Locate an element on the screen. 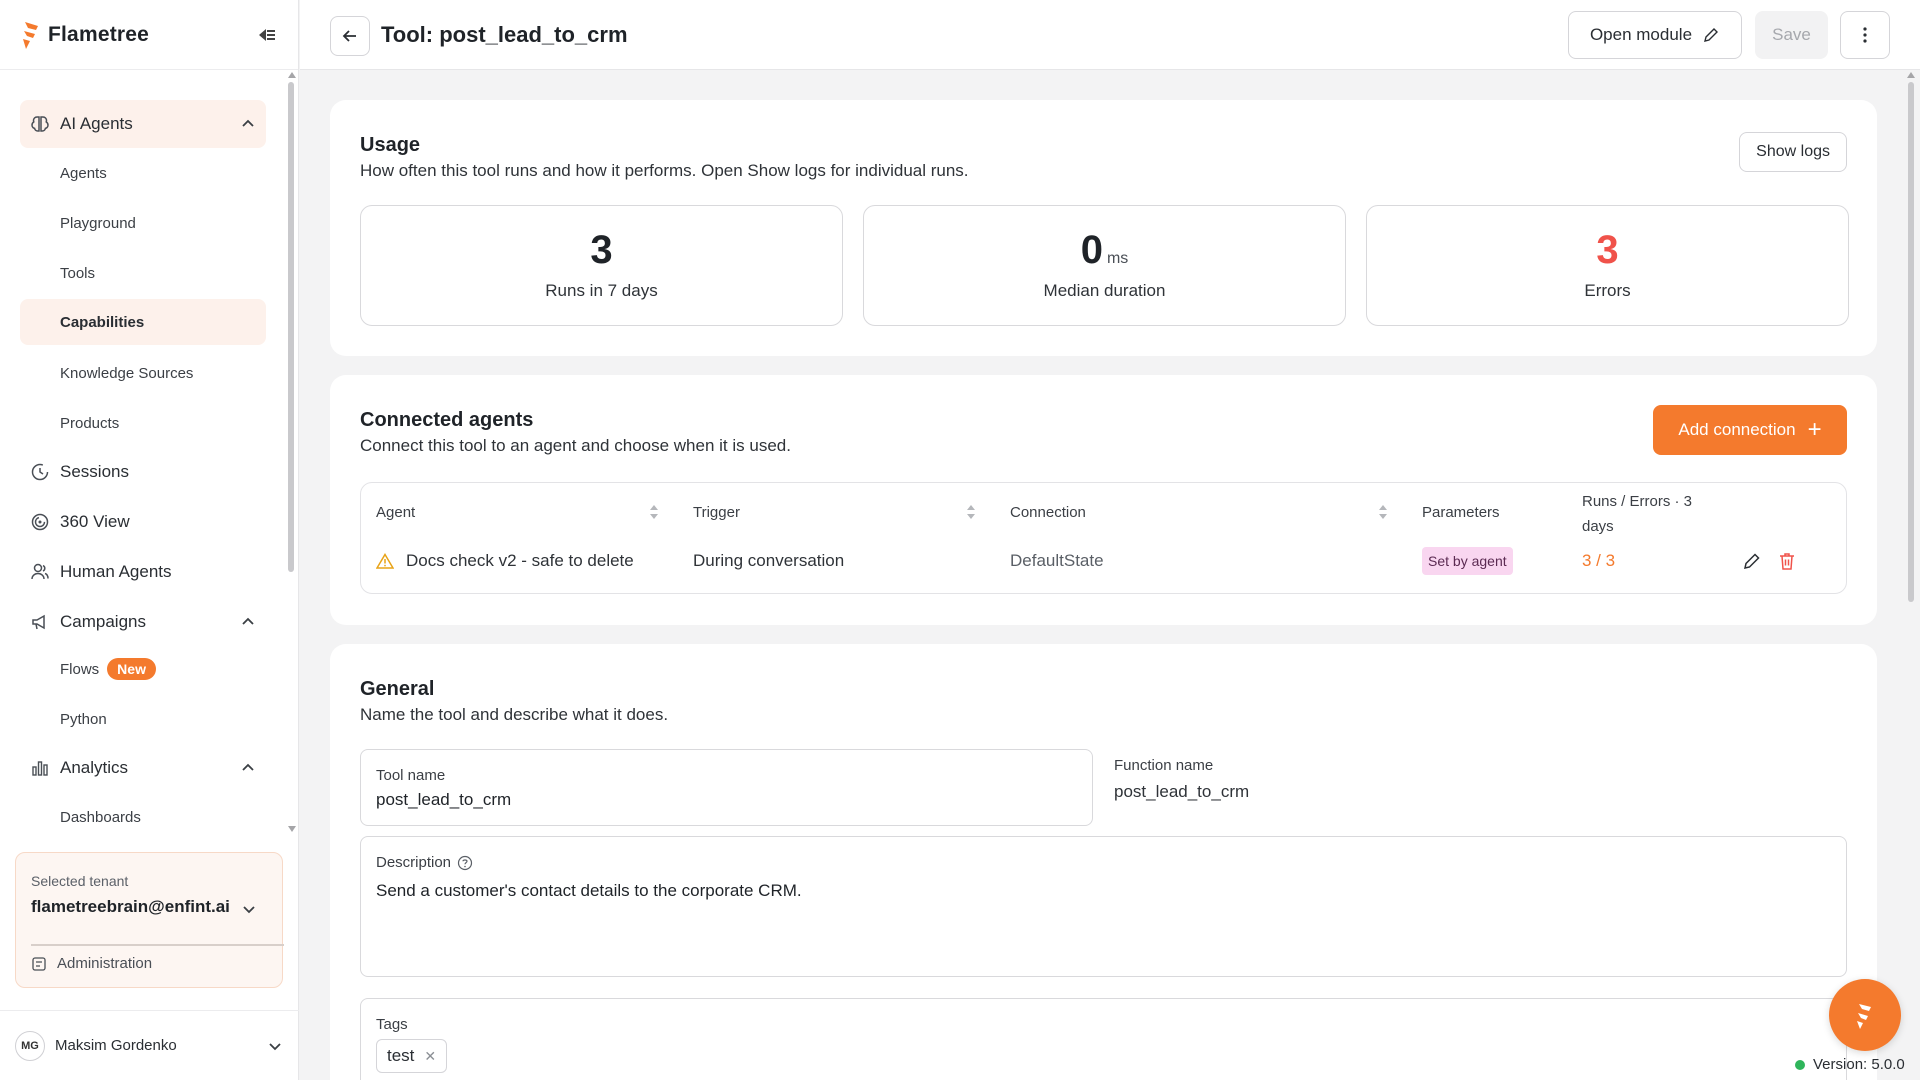  sidebar-item-capabilities: Capabilities is located at coordinates (143, 322).